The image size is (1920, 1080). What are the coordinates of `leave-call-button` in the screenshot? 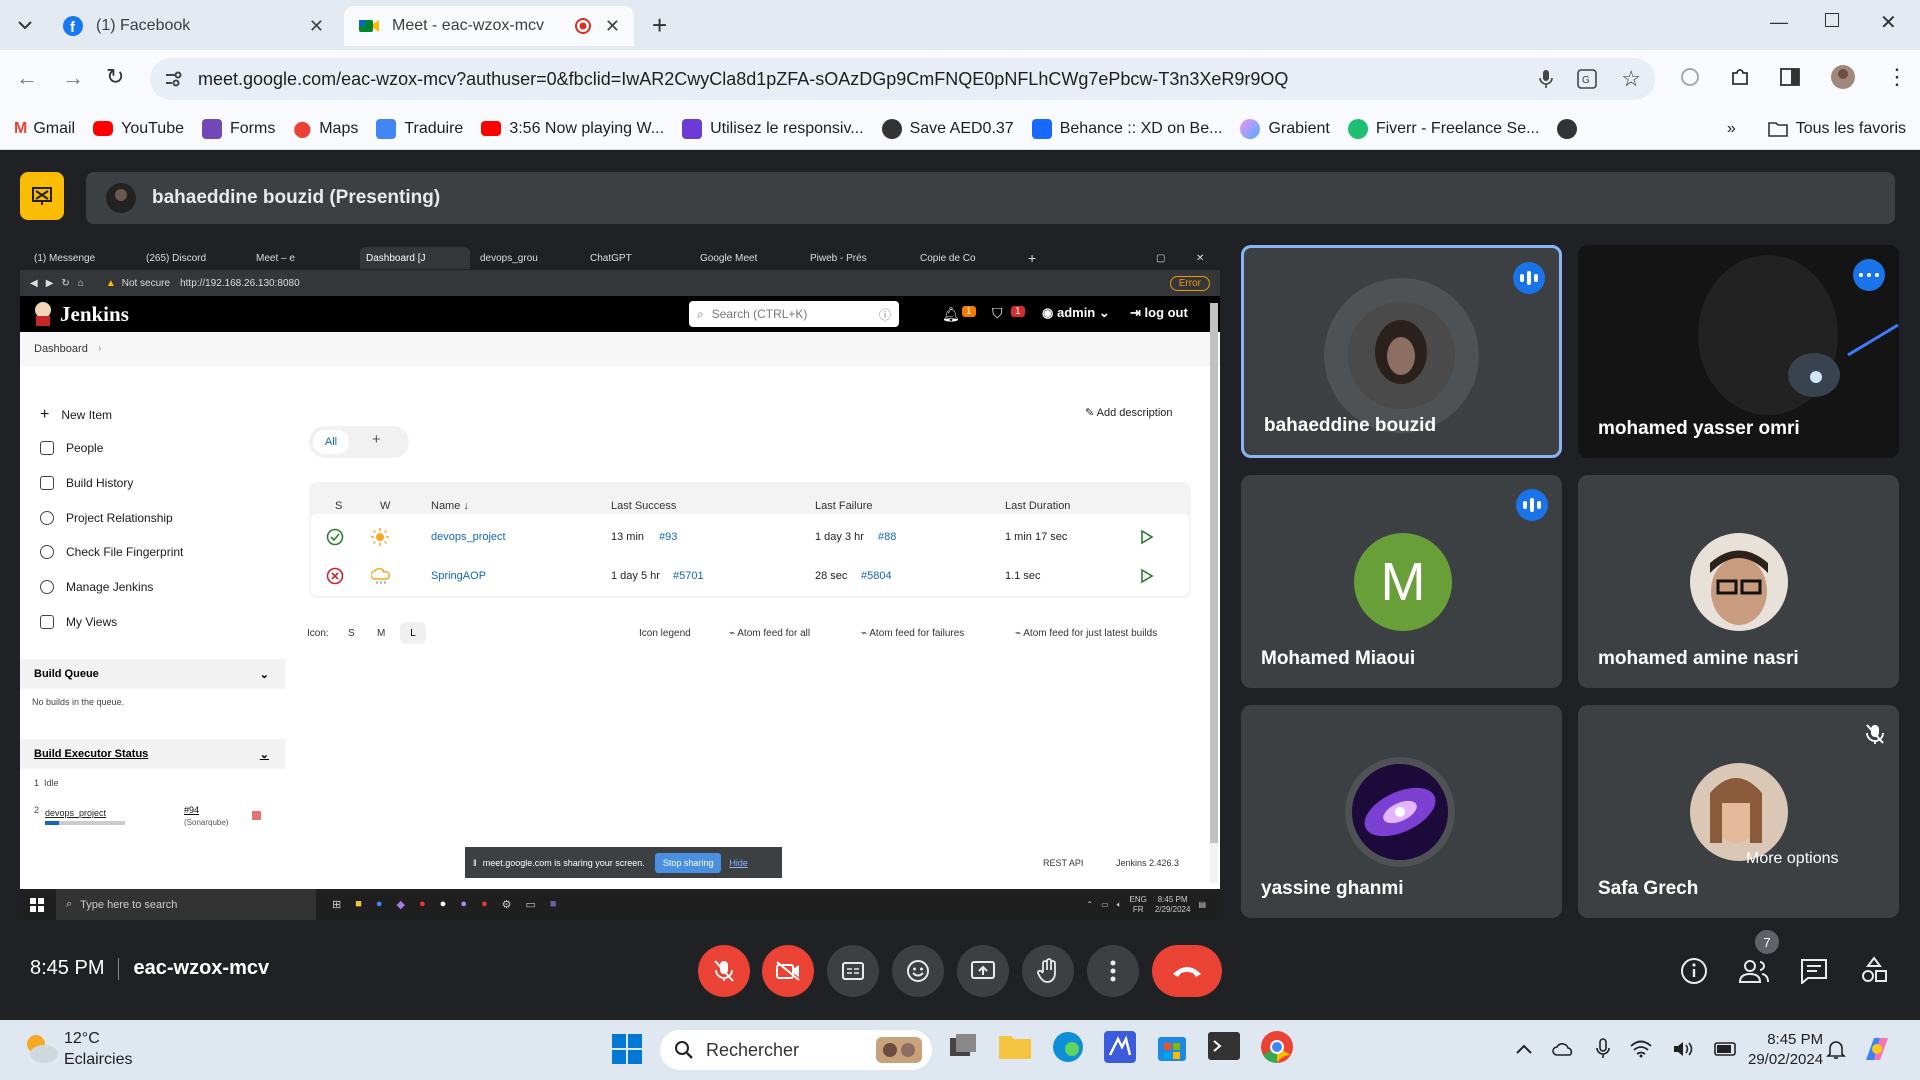 It's located at (1187, 971).